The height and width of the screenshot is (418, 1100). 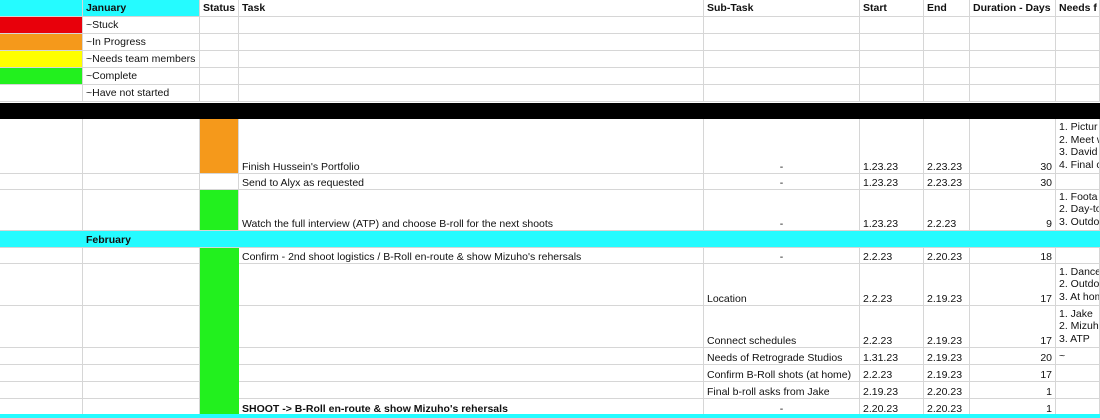 What do you see at coordinates (141, 59) in the screenshot?
I see `legend-label: ~Needs team members` at bounding box center [141, 59].